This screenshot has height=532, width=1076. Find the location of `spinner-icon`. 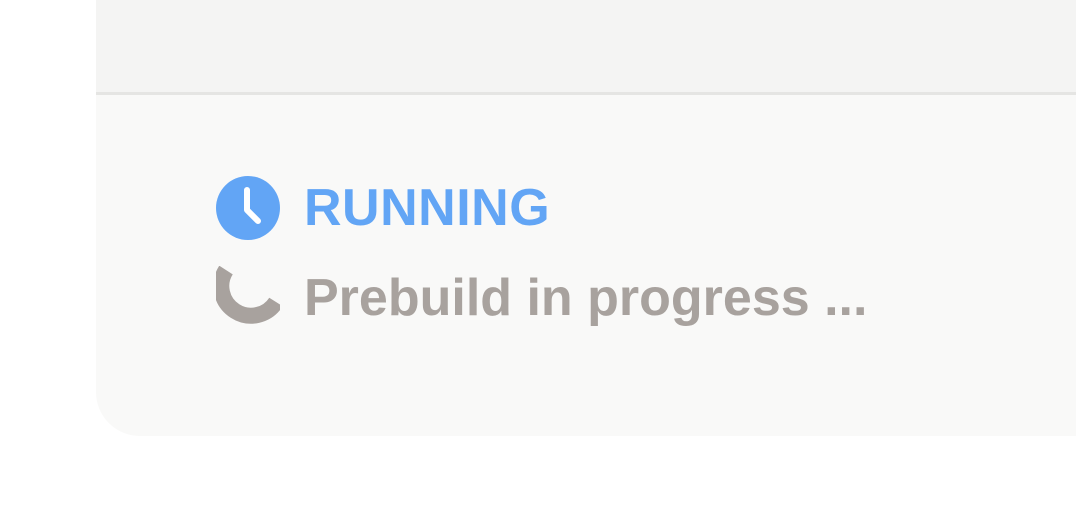

spinner-icon is located at coordinates (248, 295).